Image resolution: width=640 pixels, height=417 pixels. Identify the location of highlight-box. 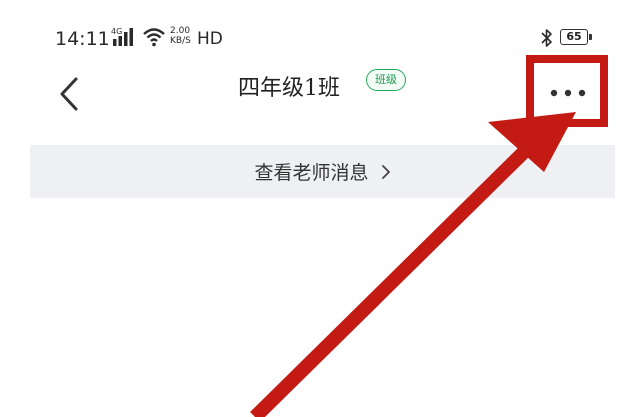
(567, 91).